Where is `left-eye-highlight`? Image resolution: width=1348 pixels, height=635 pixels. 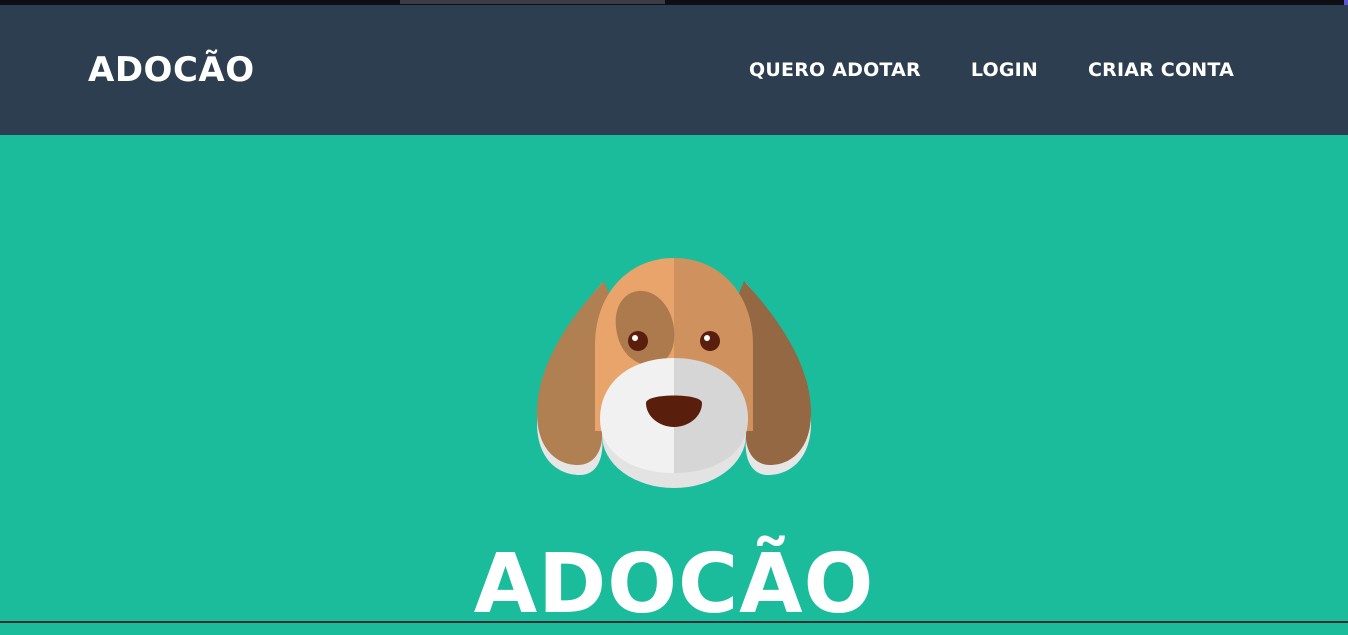
left-eye-highlight is located at coordinates (635, 338).